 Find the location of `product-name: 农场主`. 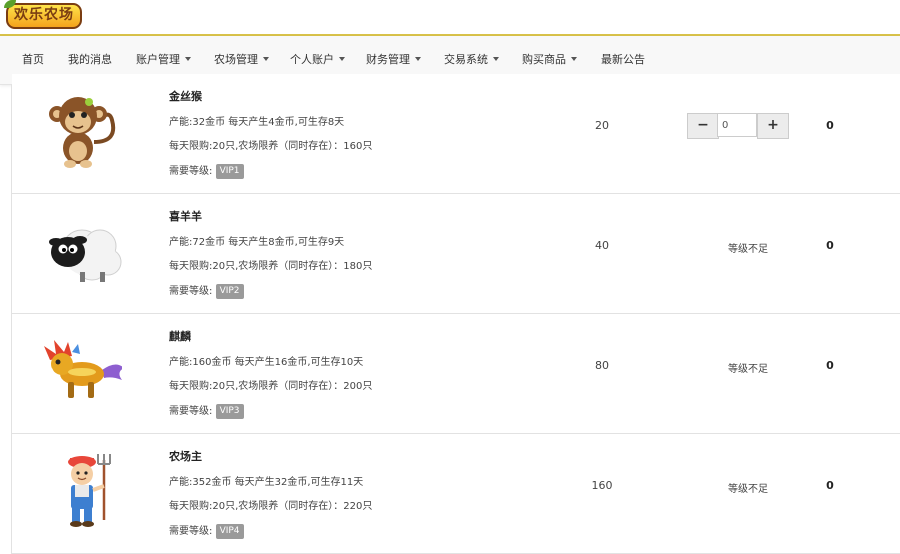

product-name: 农场主 is located at coordinates (185, 456).